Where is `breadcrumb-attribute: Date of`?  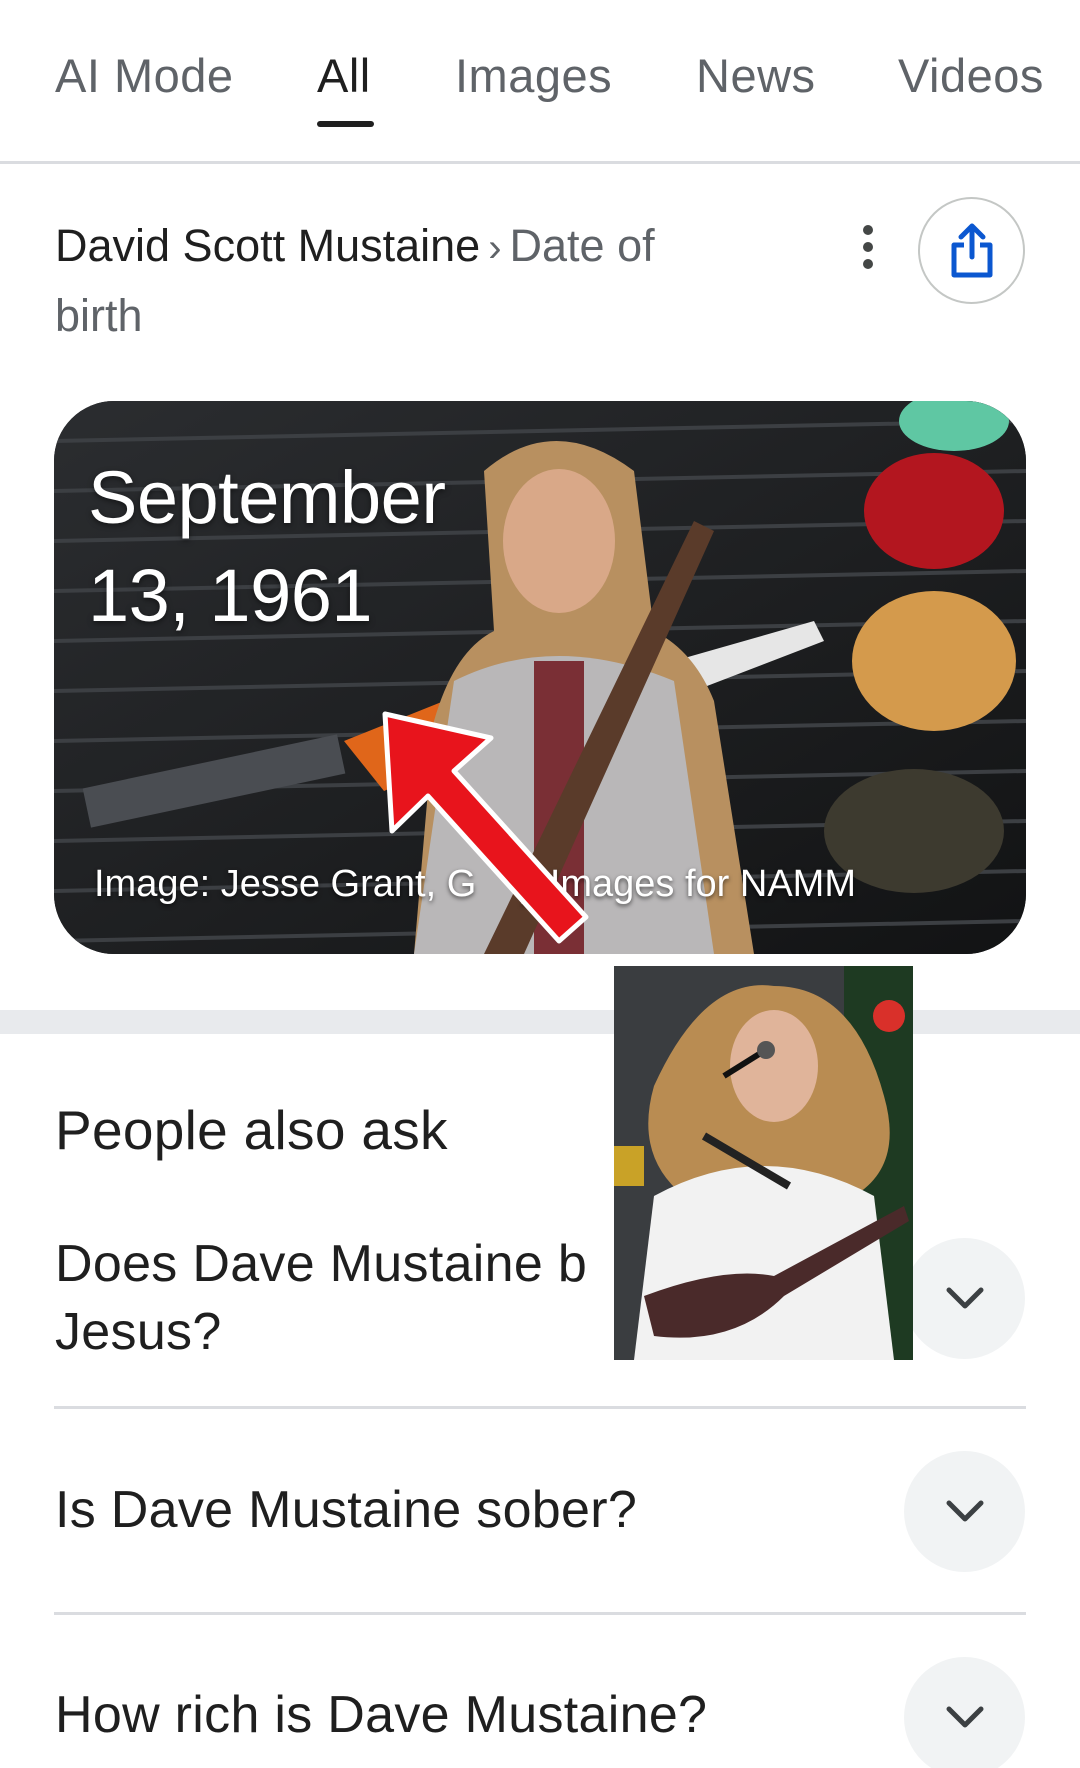 breadcrumb-attribute: Date of is located at coordinates (582, 245).